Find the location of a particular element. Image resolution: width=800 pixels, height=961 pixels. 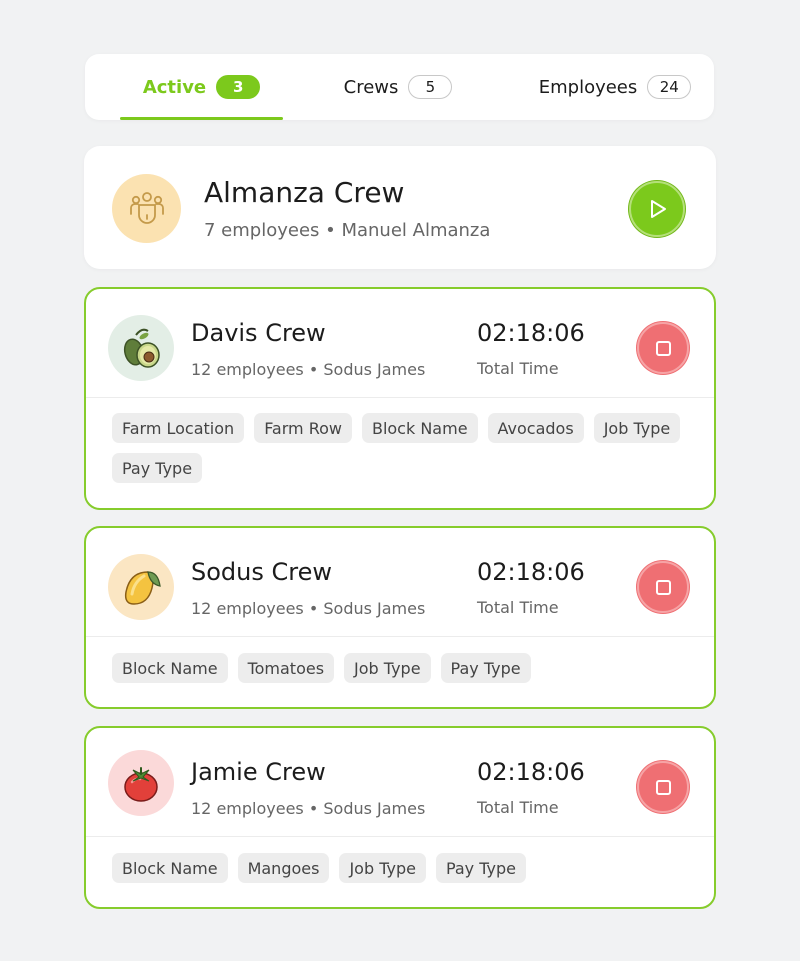

tag: Tomatoes is located at coordinates (286, 668).